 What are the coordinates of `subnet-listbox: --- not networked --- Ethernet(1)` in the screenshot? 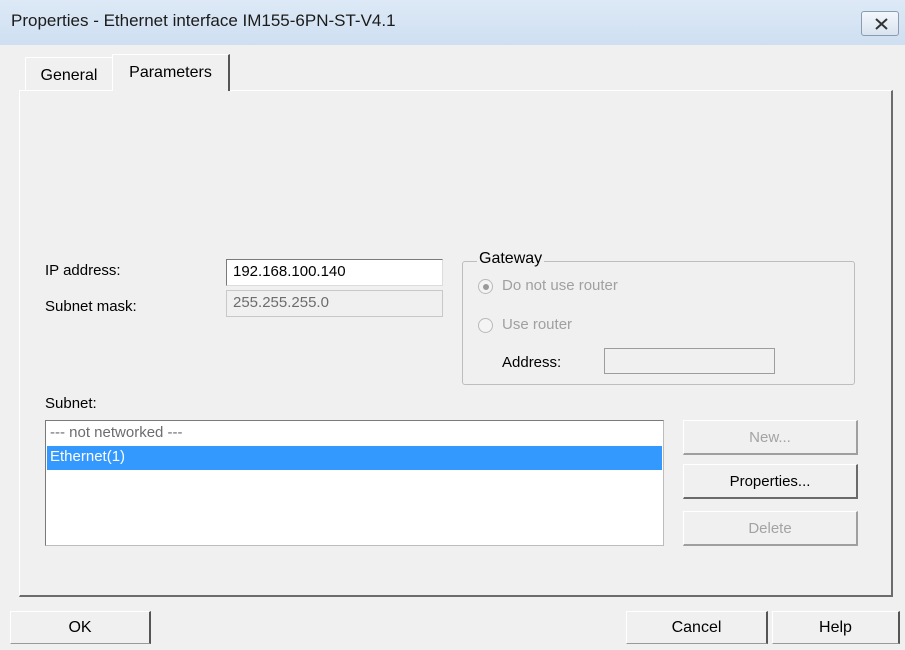 It's located at (354, 483).